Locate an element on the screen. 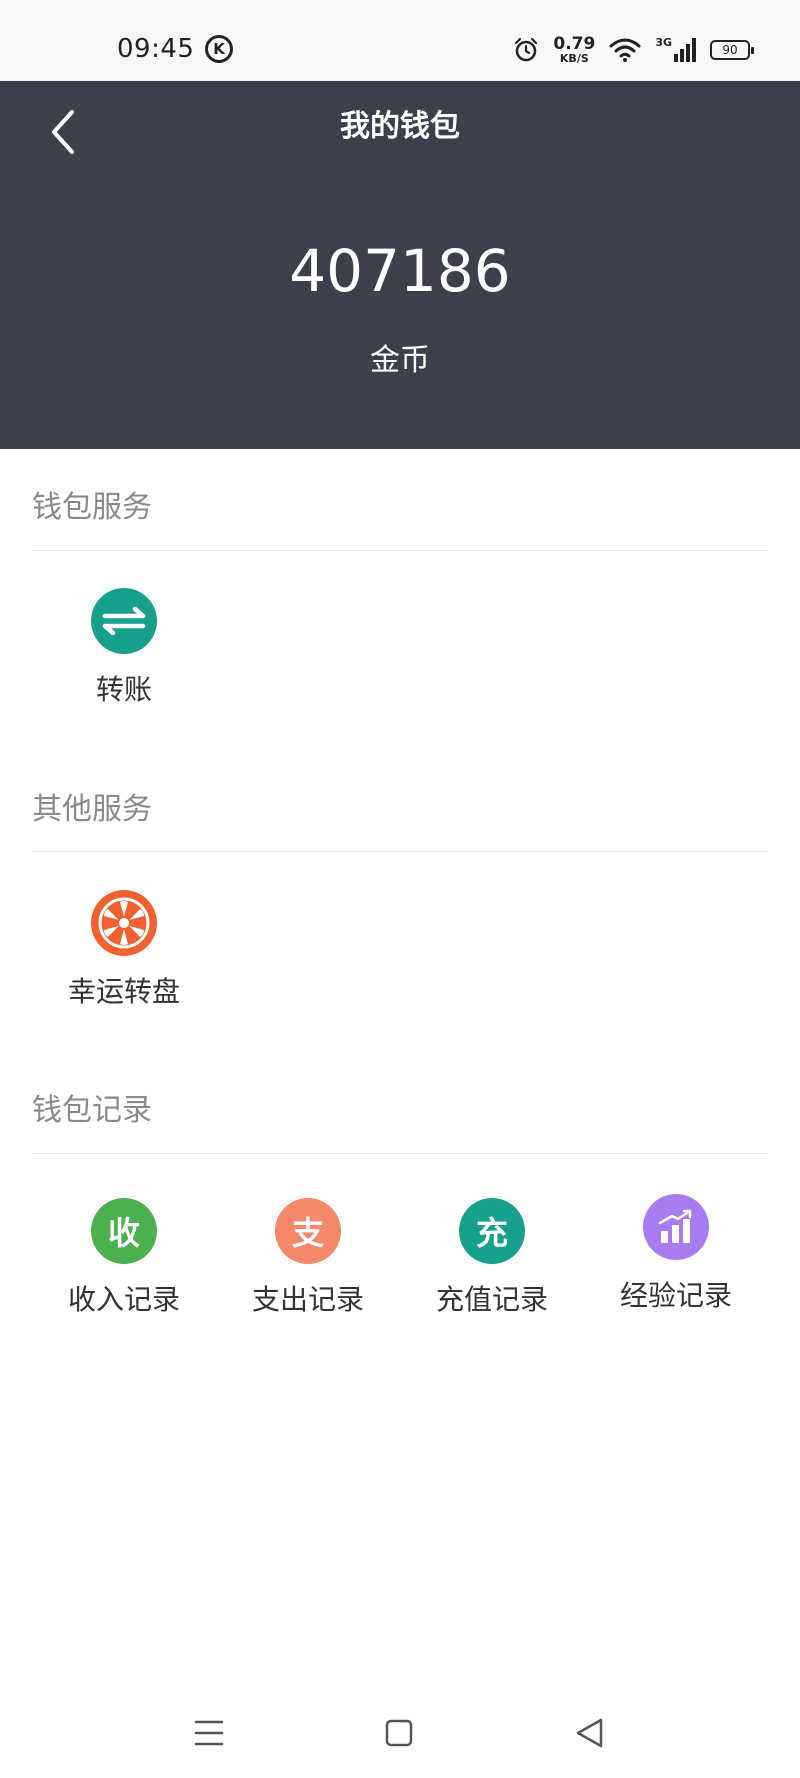 The height and width of the screenshot is (1778, 800). recharge-record-item: 充 充值记录 is located at coordinates (492, 1258).